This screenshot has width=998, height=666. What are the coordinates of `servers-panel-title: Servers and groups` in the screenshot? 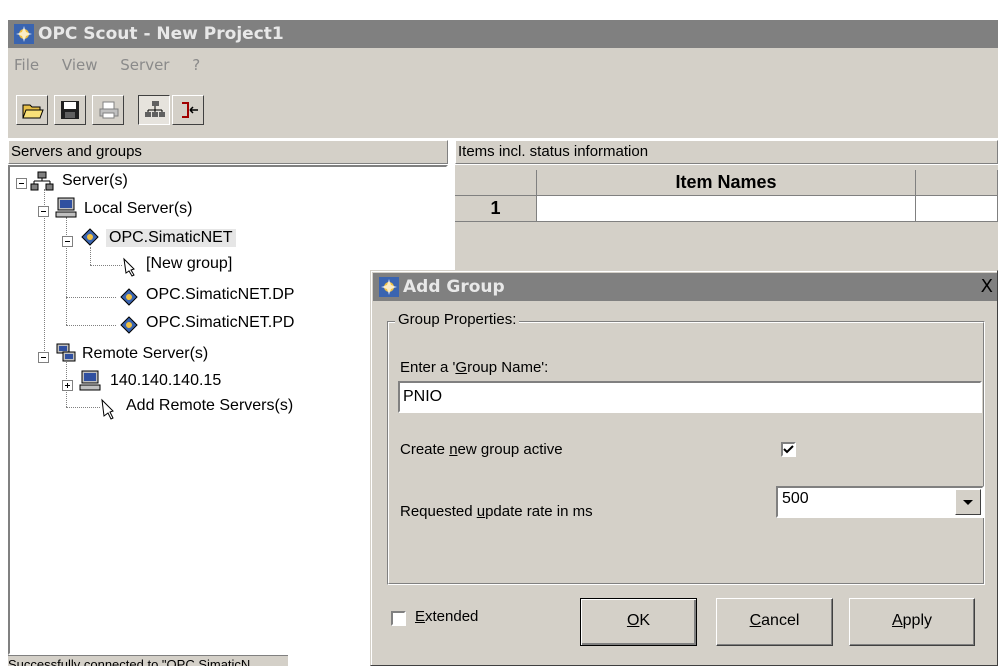 It's located at (76, 151).